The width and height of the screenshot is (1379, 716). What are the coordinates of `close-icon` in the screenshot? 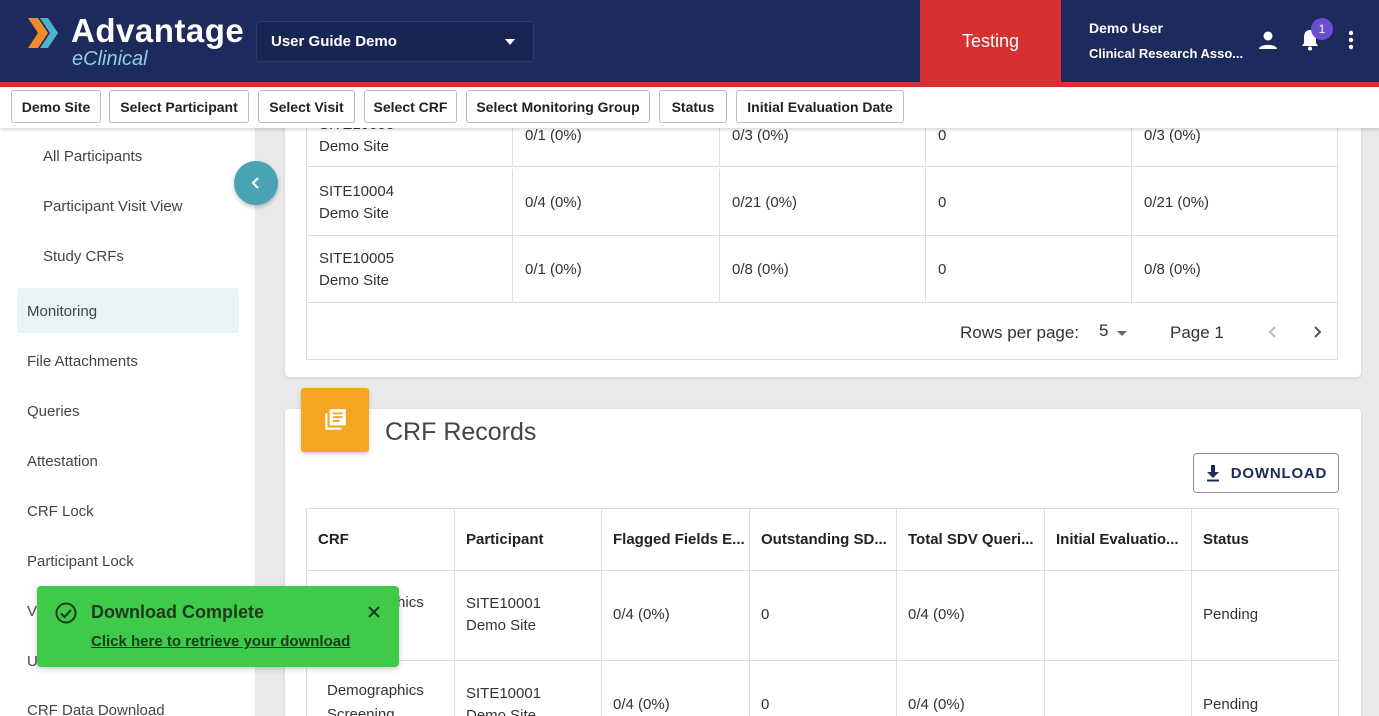 It's located at (374, 612).